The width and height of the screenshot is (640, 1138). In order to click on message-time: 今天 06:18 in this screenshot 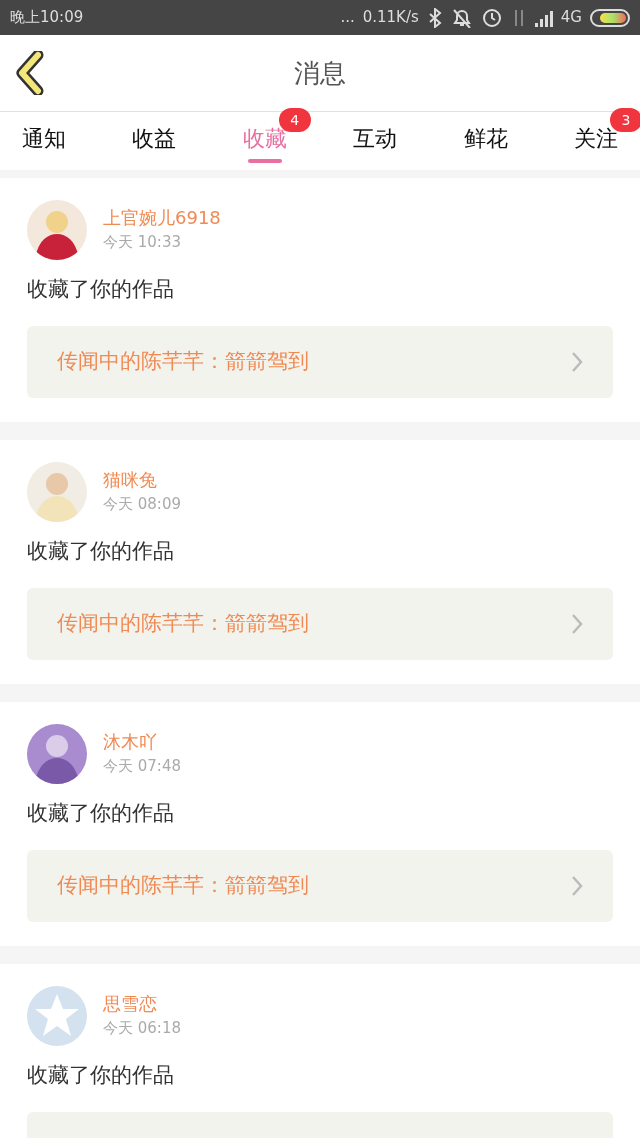, I will do `click(142, 1028)`.